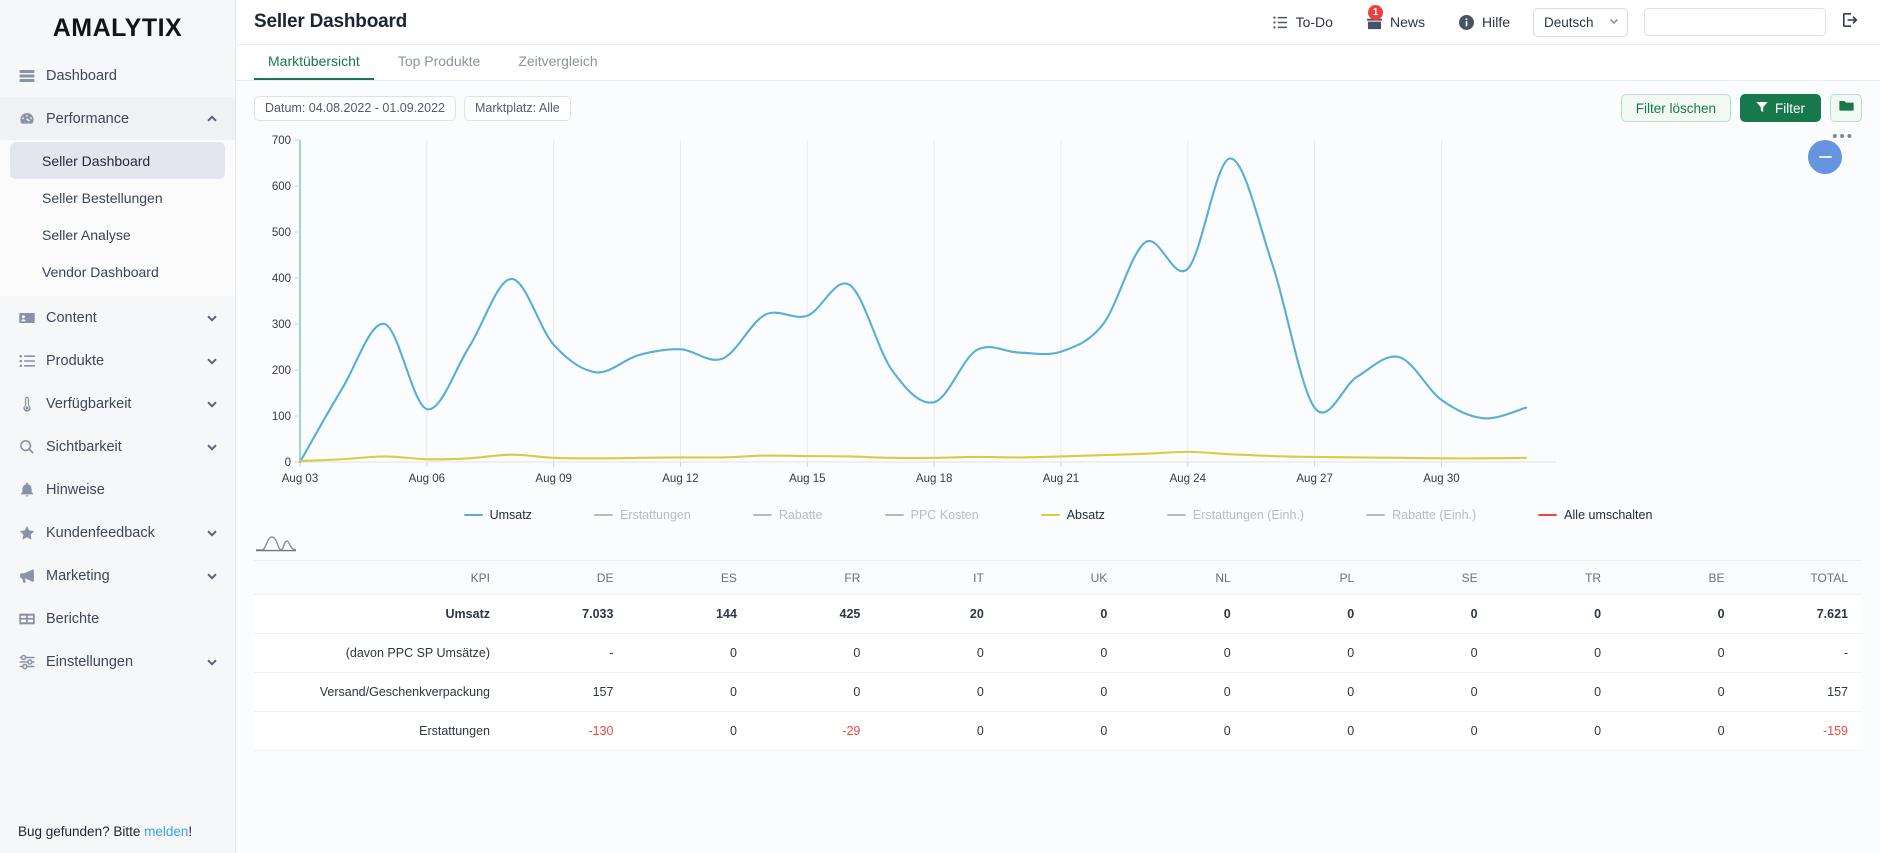 The width and height of the screenshot is (1880, 853). What do you see at coordinates (314, 66) in the screenshot?
I see `tab-markt-bersicht: Marktübersicht` at bounding box center [314, 66].